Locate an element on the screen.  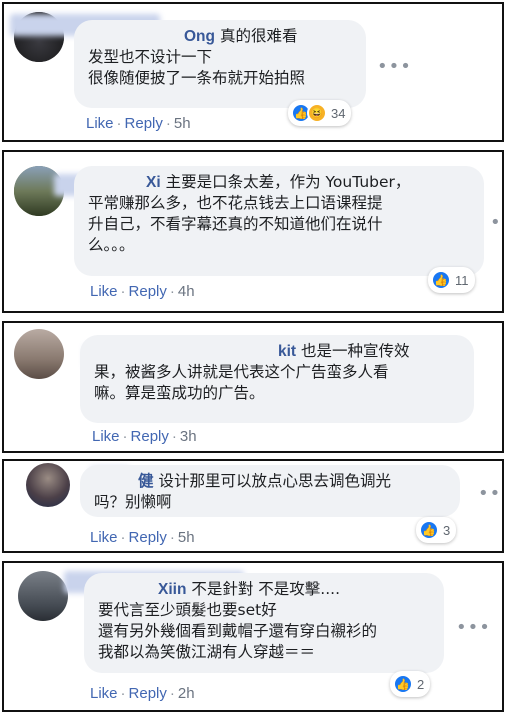
haha-icon: 😆 is located at coordinates (317, 113).